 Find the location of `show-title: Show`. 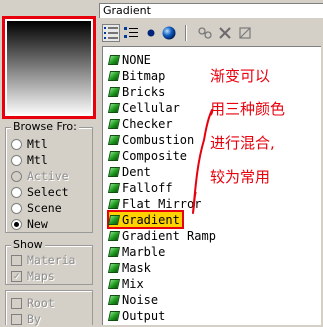

show-title: Show is located at coordinates (28, 244).